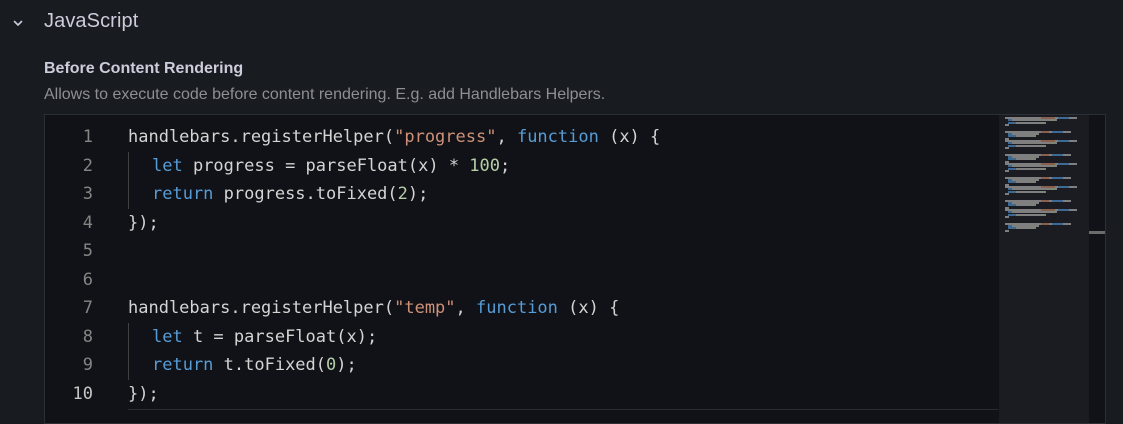 Image resolution: width=1123 pixels, height=424 pixels. What do you see at coordinates (305, 194) in the screenshot?
I see `code-token: progress.toFixed(` at bounding box center [305, 194].